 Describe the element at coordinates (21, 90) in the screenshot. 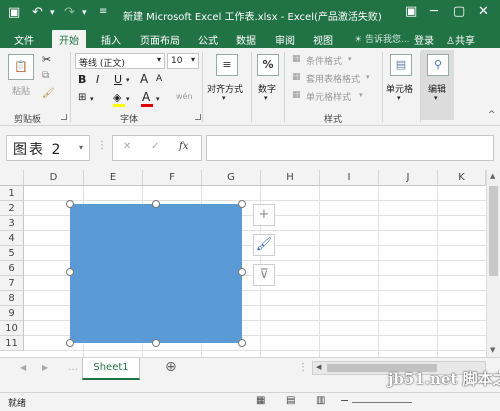

I see `paste-button: 粘贴` at that location.